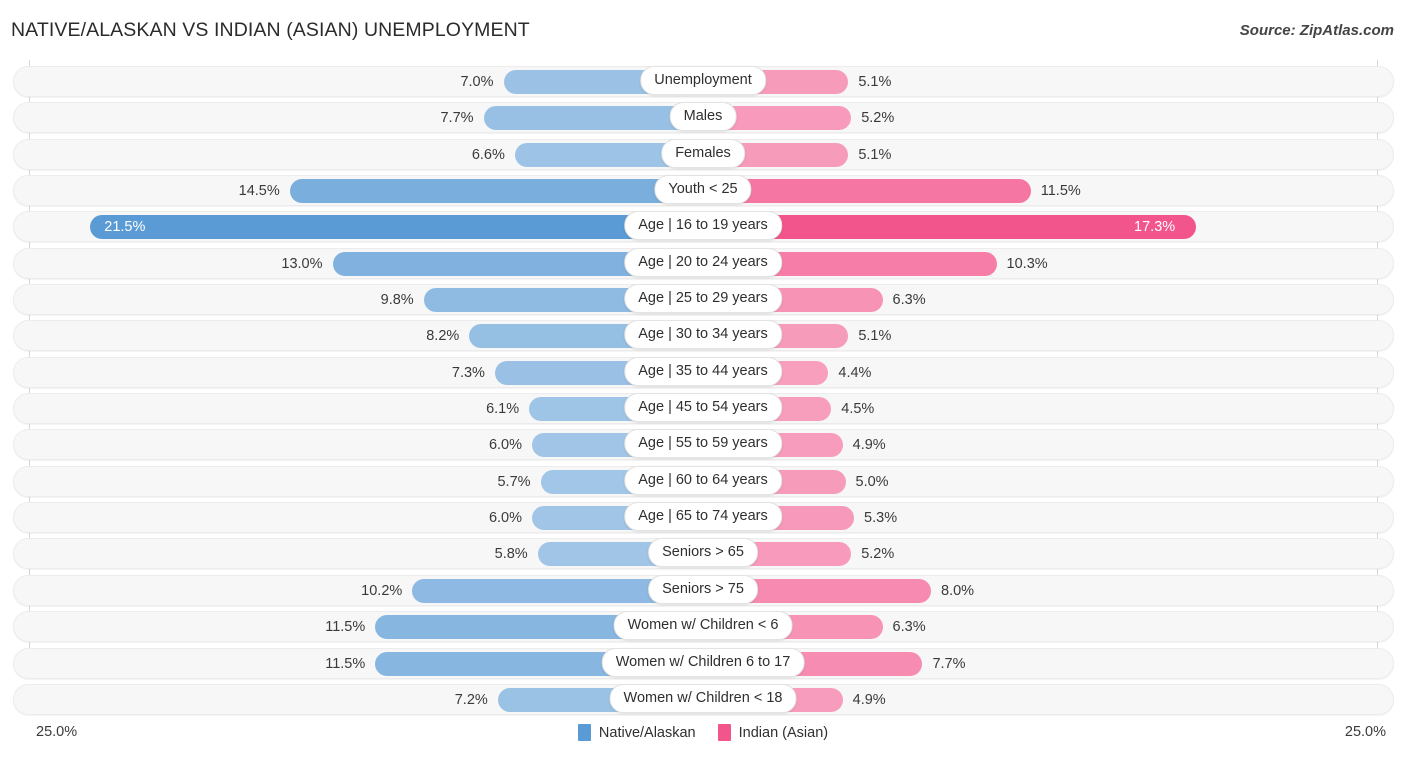  I want to click on value-label-indian-asian: 4.4%, so click(855, 372).